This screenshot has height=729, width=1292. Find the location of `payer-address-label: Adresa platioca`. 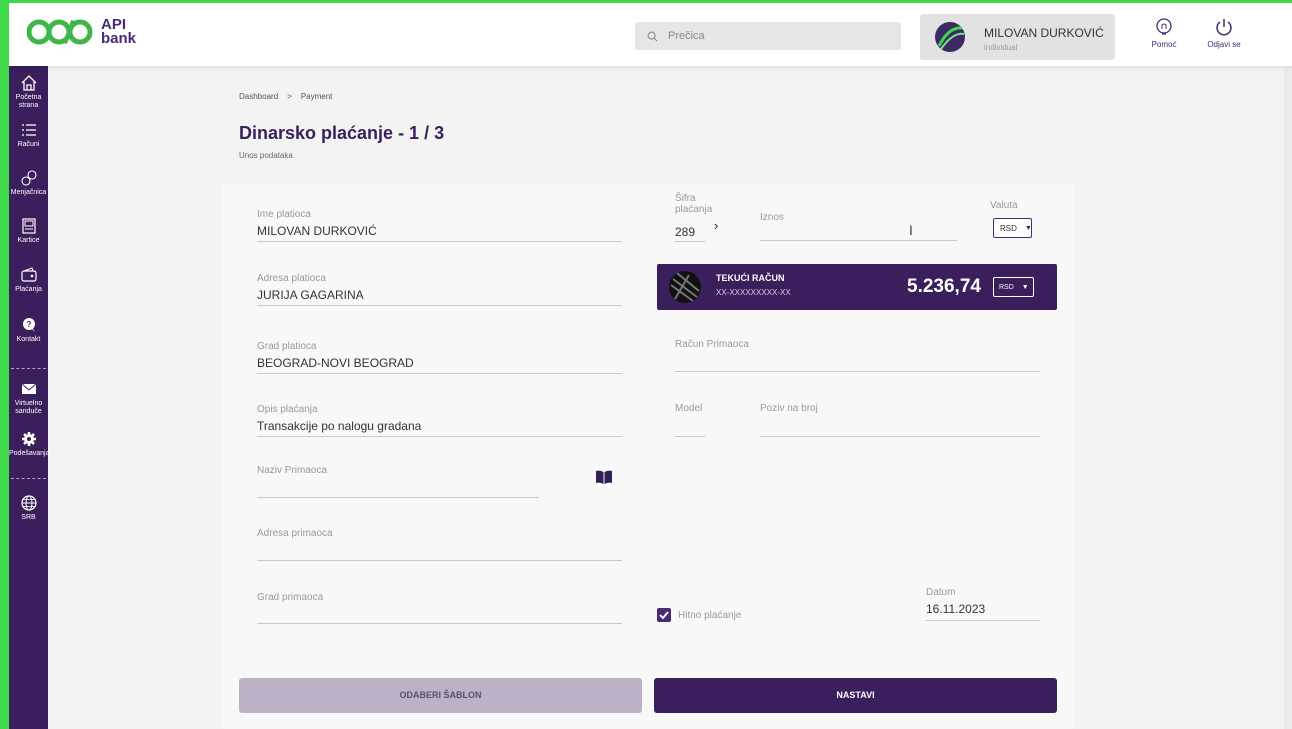

payer-address-label: Adresa platioca is located at coordinates (291, 278).